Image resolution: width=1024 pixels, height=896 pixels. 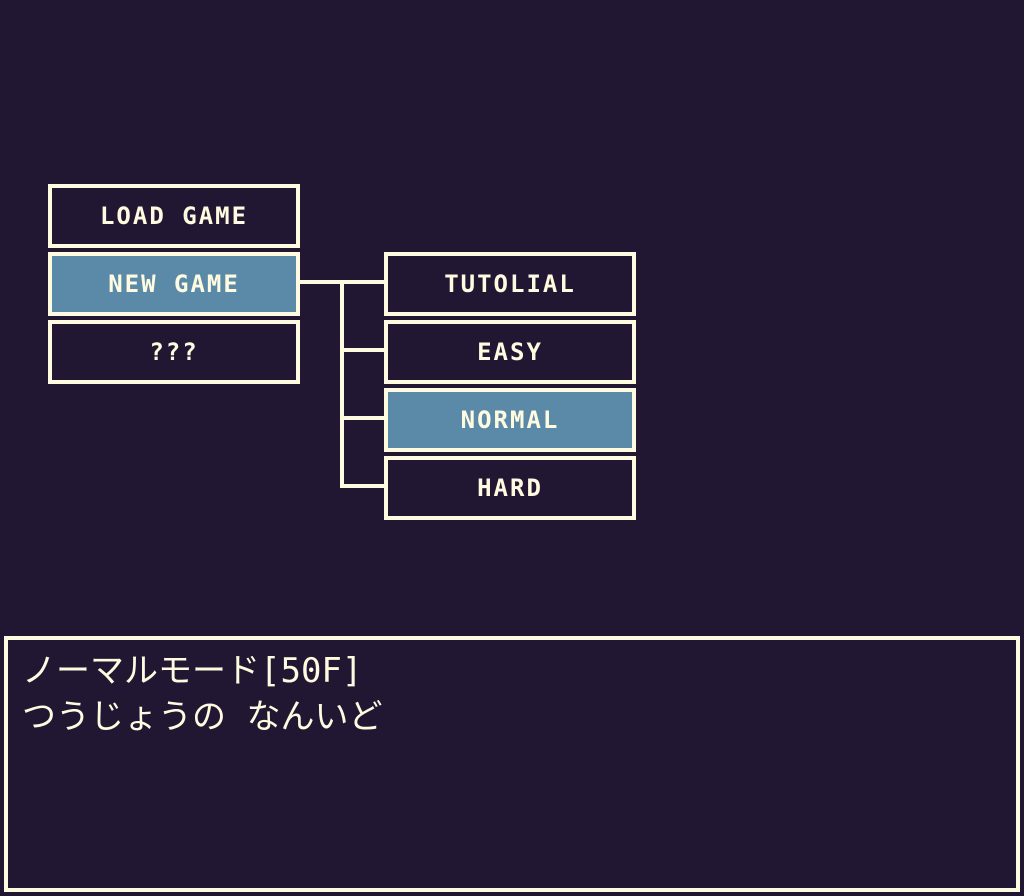 I want to click on menu-item-label: LOAD GAME, so click(x=174, y=216).